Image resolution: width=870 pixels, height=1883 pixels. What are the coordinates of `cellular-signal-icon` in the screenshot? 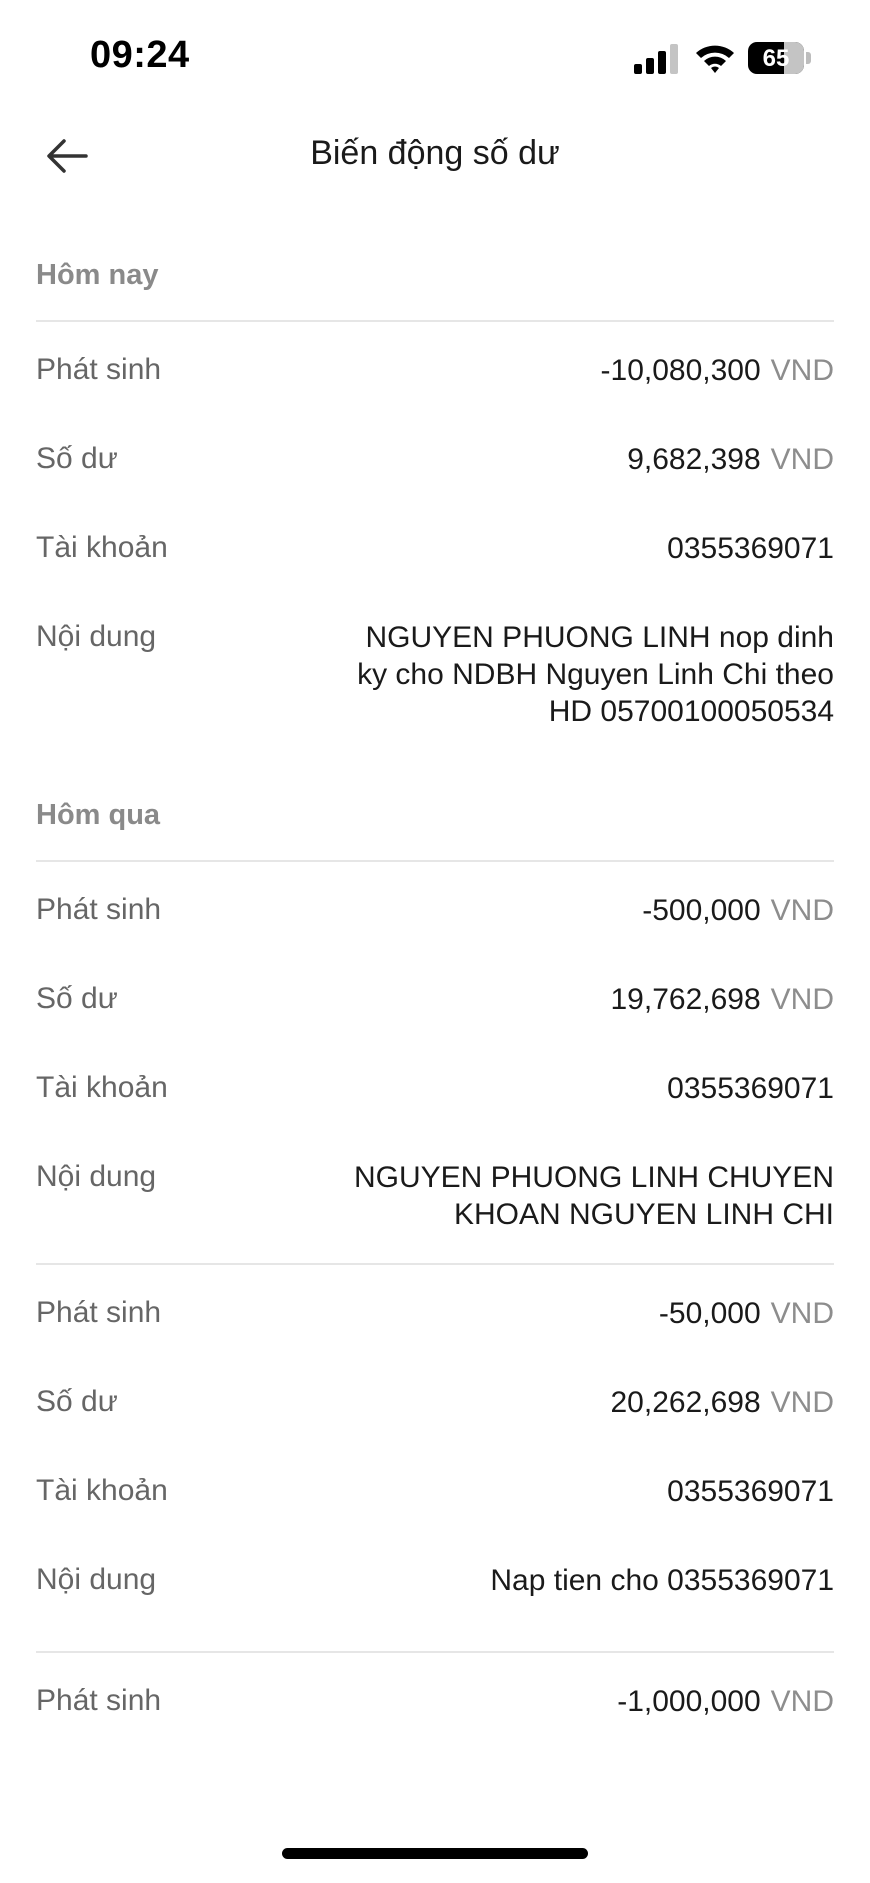 It's located at (656, 59).